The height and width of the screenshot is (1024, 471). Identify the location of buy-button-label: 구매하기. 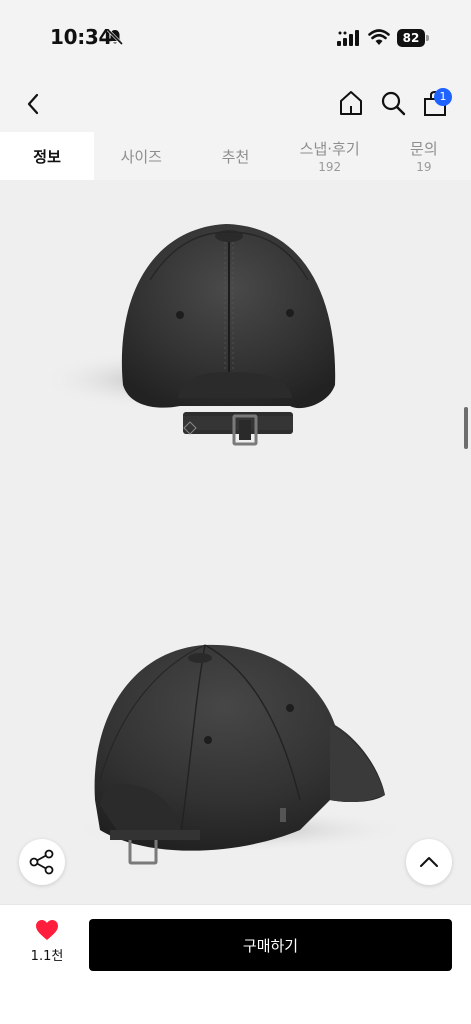
(270, 945).